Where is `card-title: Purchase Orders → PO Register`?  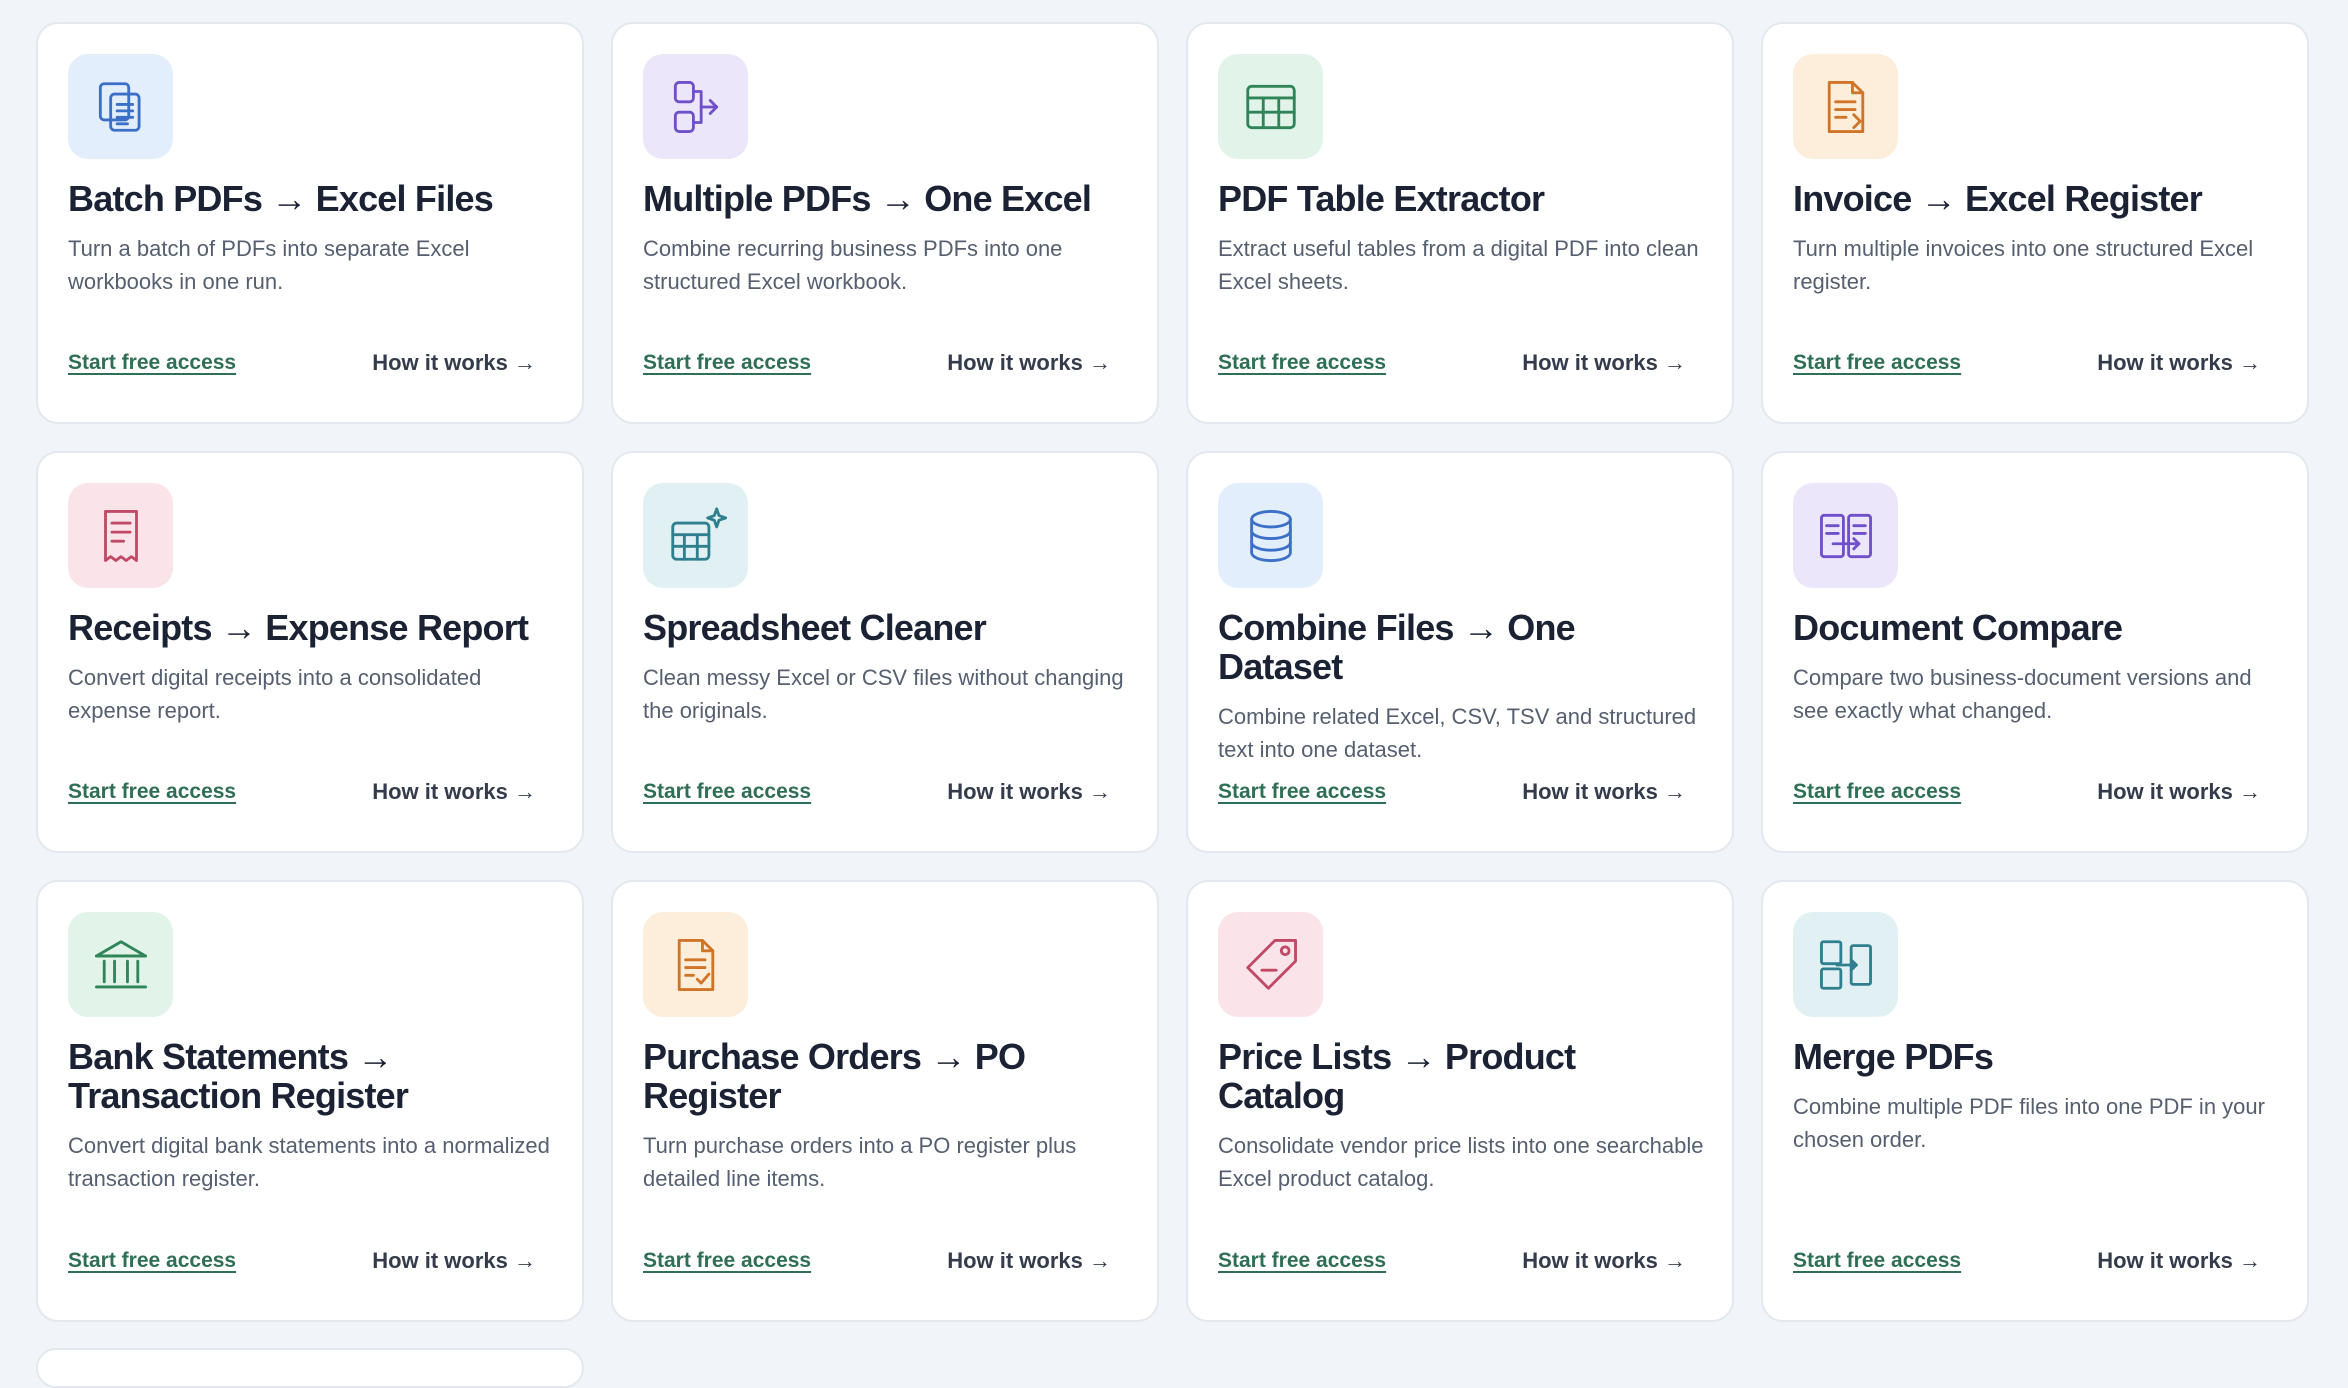
card-title: Purchase Orders → PO Register is located at coordinates (834, 1076).